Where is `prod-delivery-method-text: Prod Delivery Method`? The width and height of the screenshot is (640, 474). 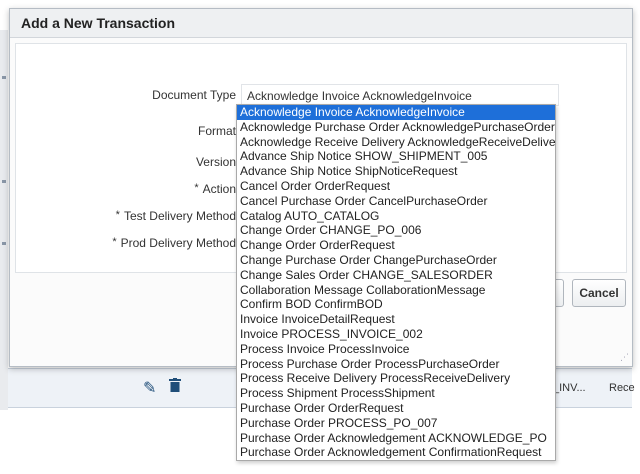
prod-delivery-method-text: Prod Delivery Method is located at coordinates (178, 243).